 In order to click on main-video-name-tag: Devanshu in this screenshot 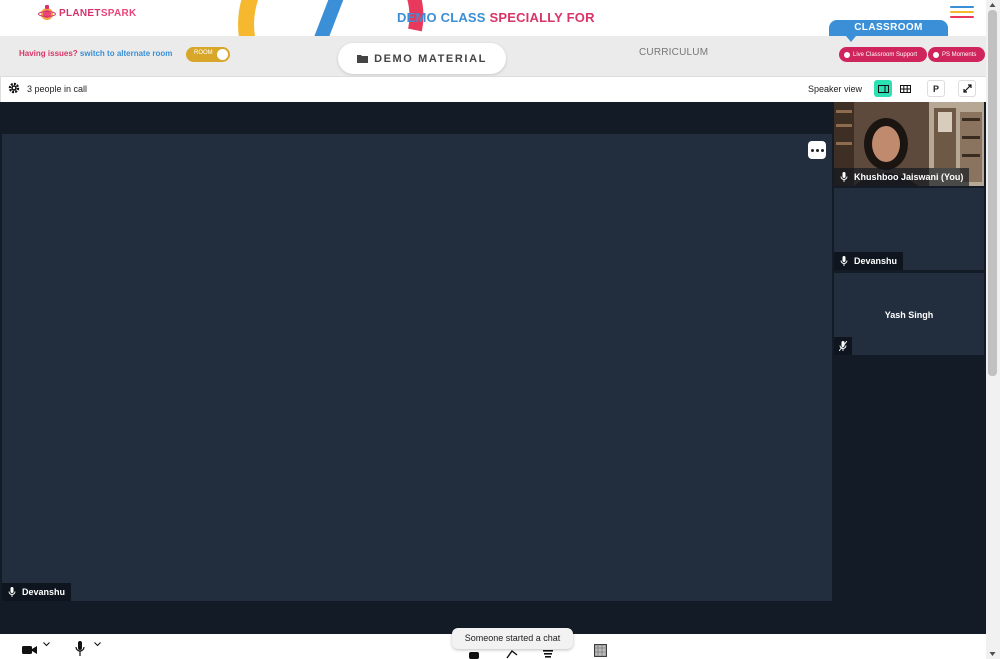, I will do `click(37, 592)`.